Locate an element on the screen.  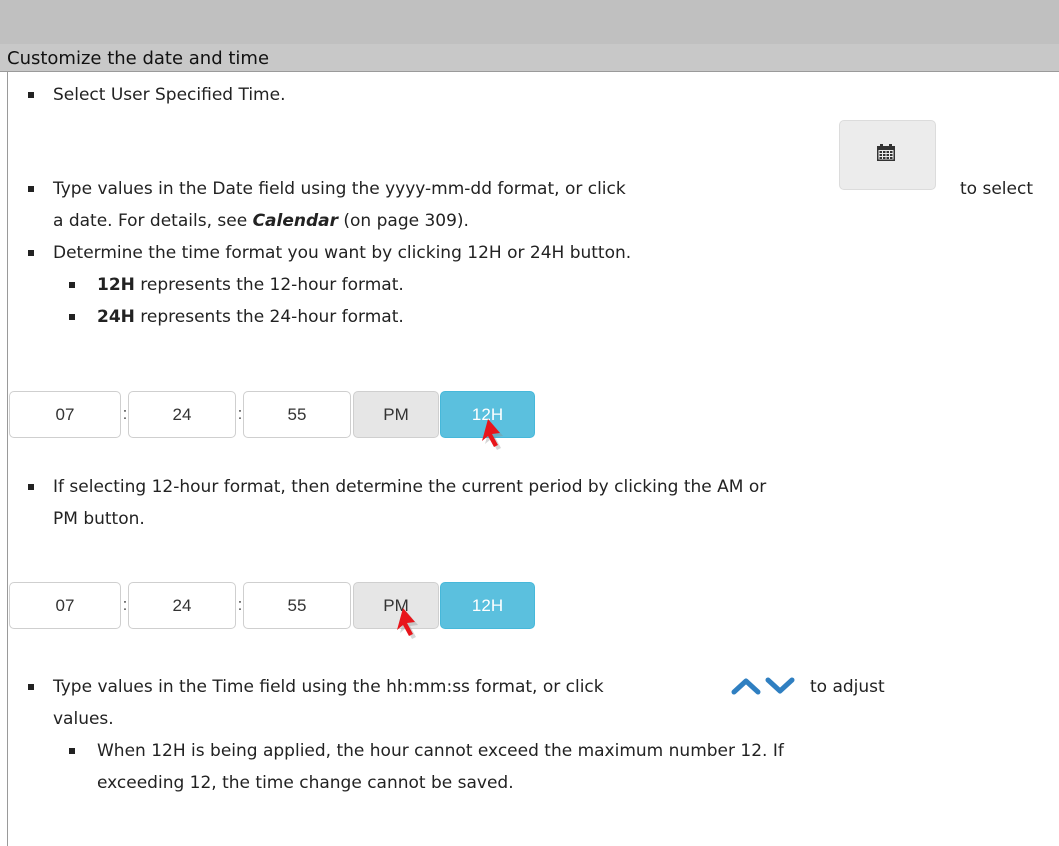
step-1-text: Select User Specified Time. is located at coordinates (169, 95).